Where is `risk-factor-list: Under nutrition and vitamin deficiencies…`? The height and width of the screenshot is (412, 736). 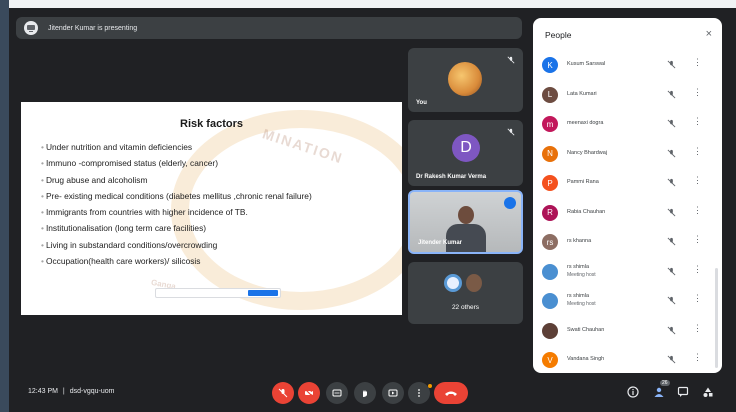 risk-factor-list: Under nutrition and vitamin deficiencies… is located at coordinates (176, 204).